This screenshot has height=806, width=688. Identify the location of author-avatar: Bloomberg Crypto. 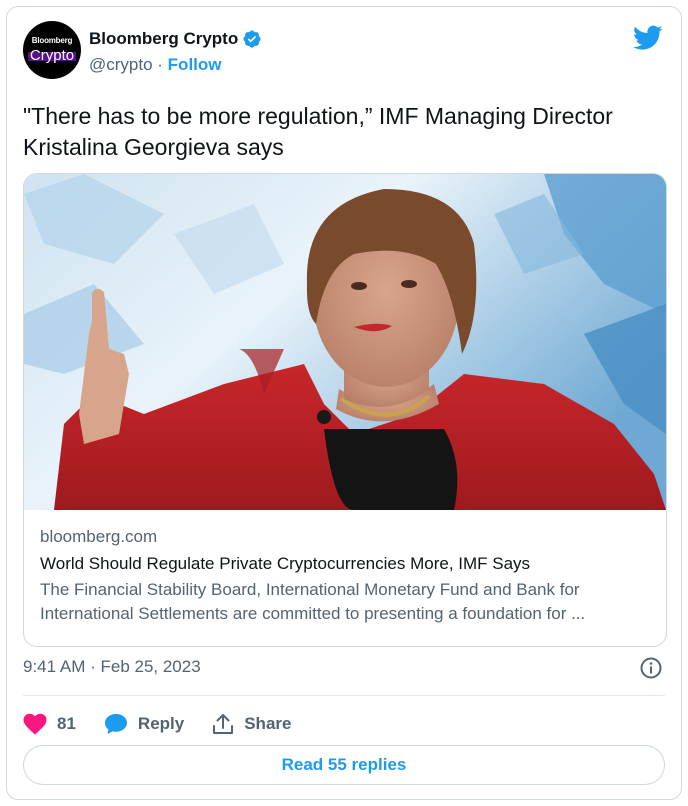
(52, 50).